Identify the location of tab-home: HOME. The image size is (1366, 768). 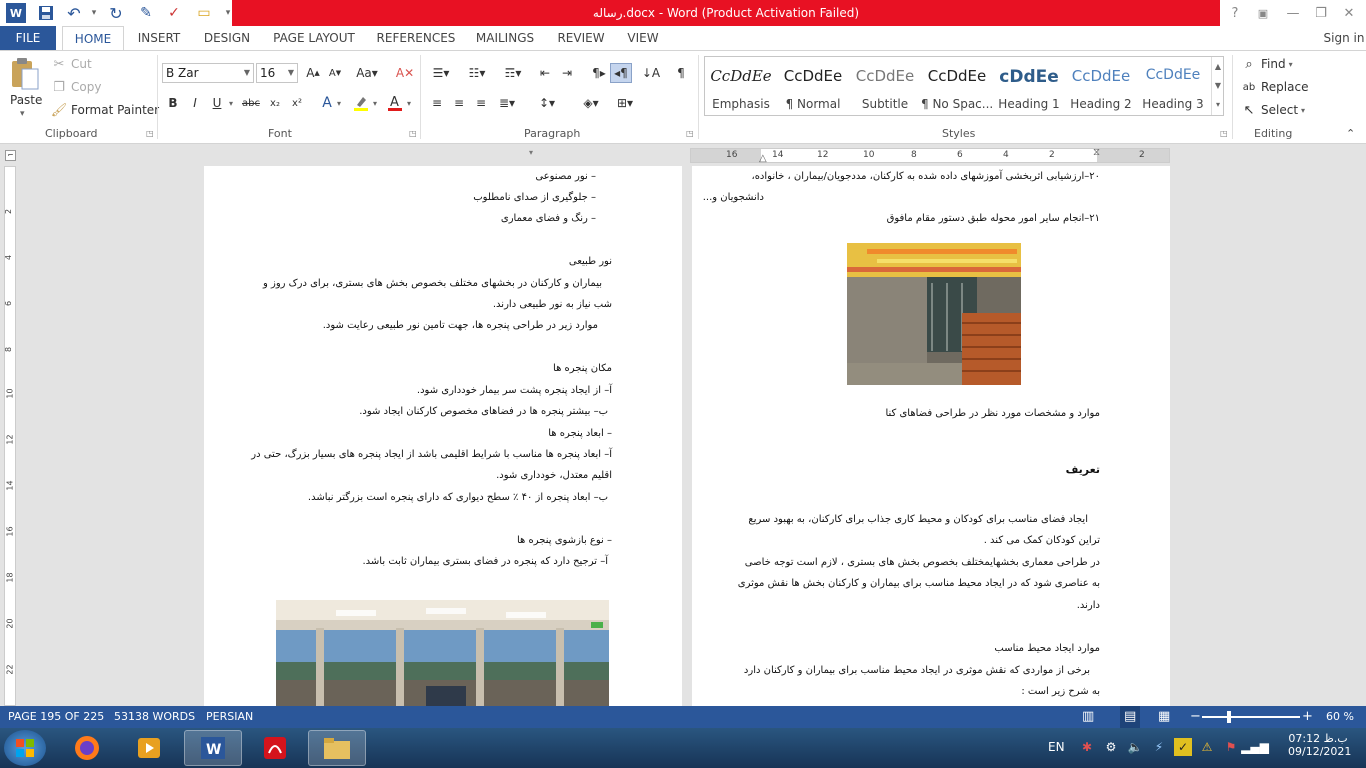
(93, 38).